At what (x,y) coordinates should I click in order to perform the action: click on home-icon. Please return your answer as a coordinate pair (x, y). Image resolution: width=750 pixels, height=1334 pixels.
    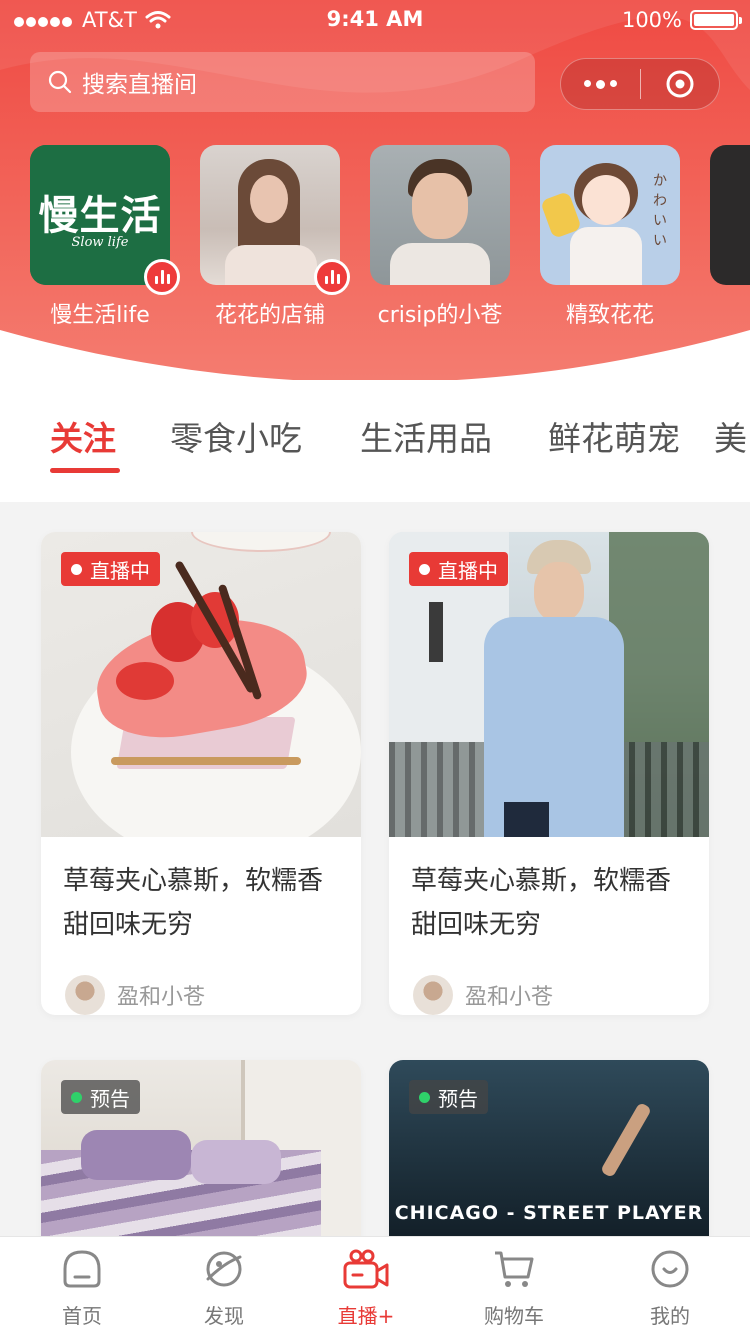
    Looking at the image, I should click on (82, 1269).